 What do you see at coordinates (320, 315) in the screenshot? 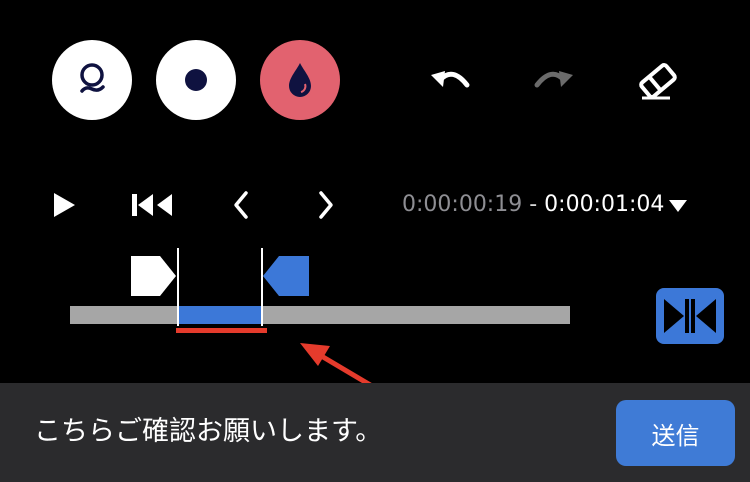
I see `timeline-track` at bounding box center [320, 315].